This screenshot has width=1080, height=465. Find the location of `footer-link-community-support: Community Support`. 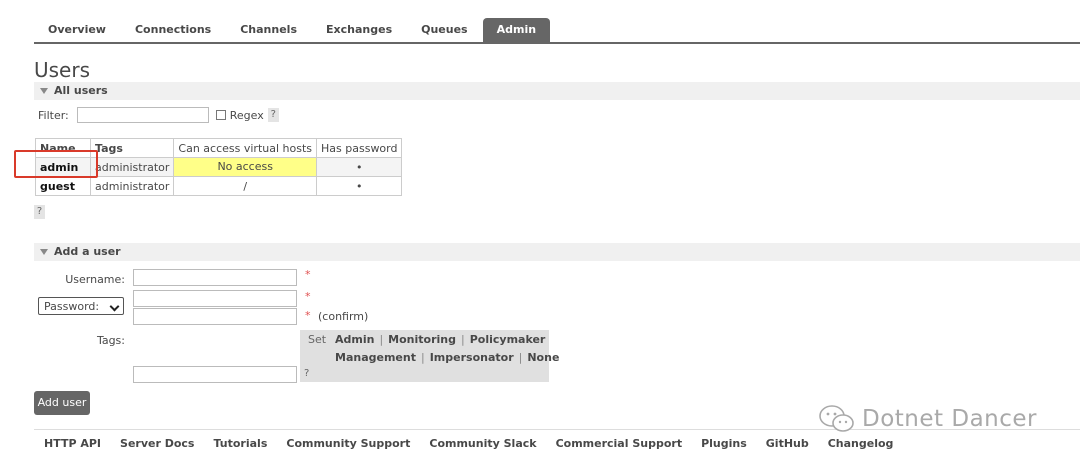

footer-link-community-support: Community Support is located at coordinates (348, 443).